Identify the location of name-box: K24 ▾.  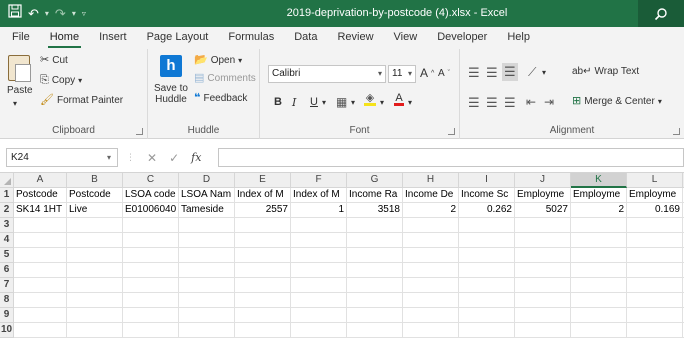
(62, 157).